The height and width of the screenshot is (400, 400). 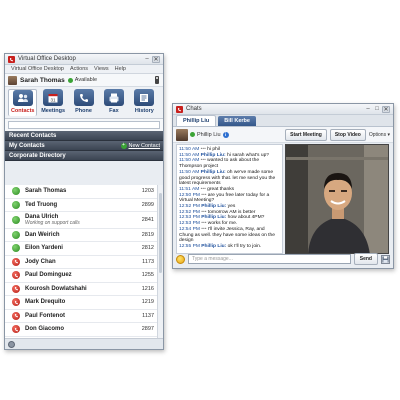 What do you see at coordinates (11, 344) in the screenshot?
I see `gear-icon` at bounding box center [11, 344].